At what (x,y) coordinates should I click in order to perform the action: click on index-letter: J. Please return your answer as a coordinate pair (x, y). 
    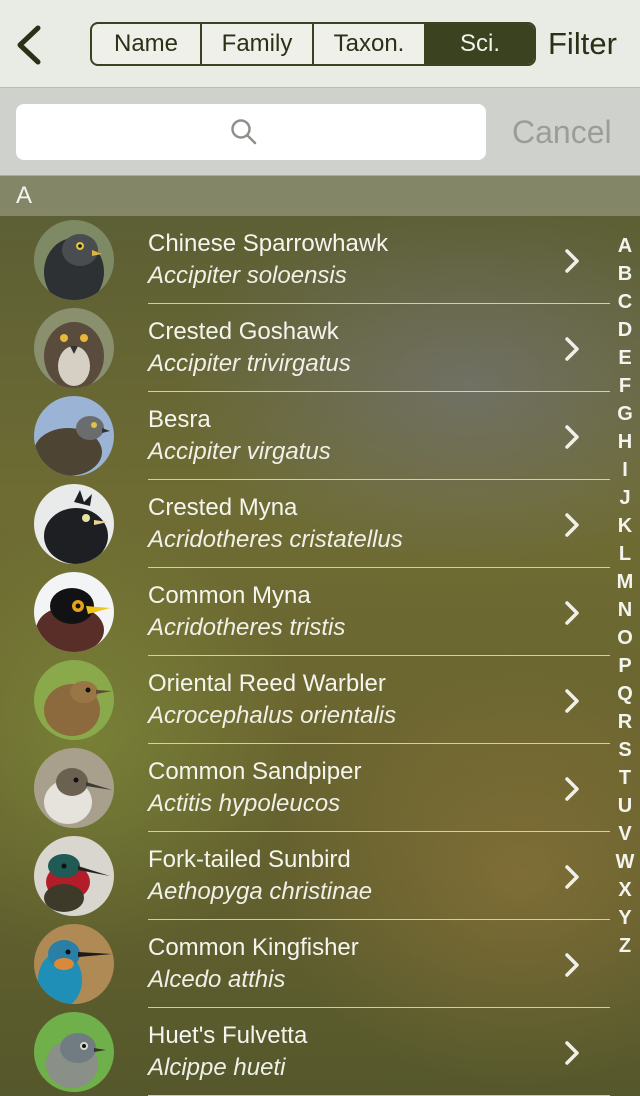
    Looking at the image, I should click on (625, 498).